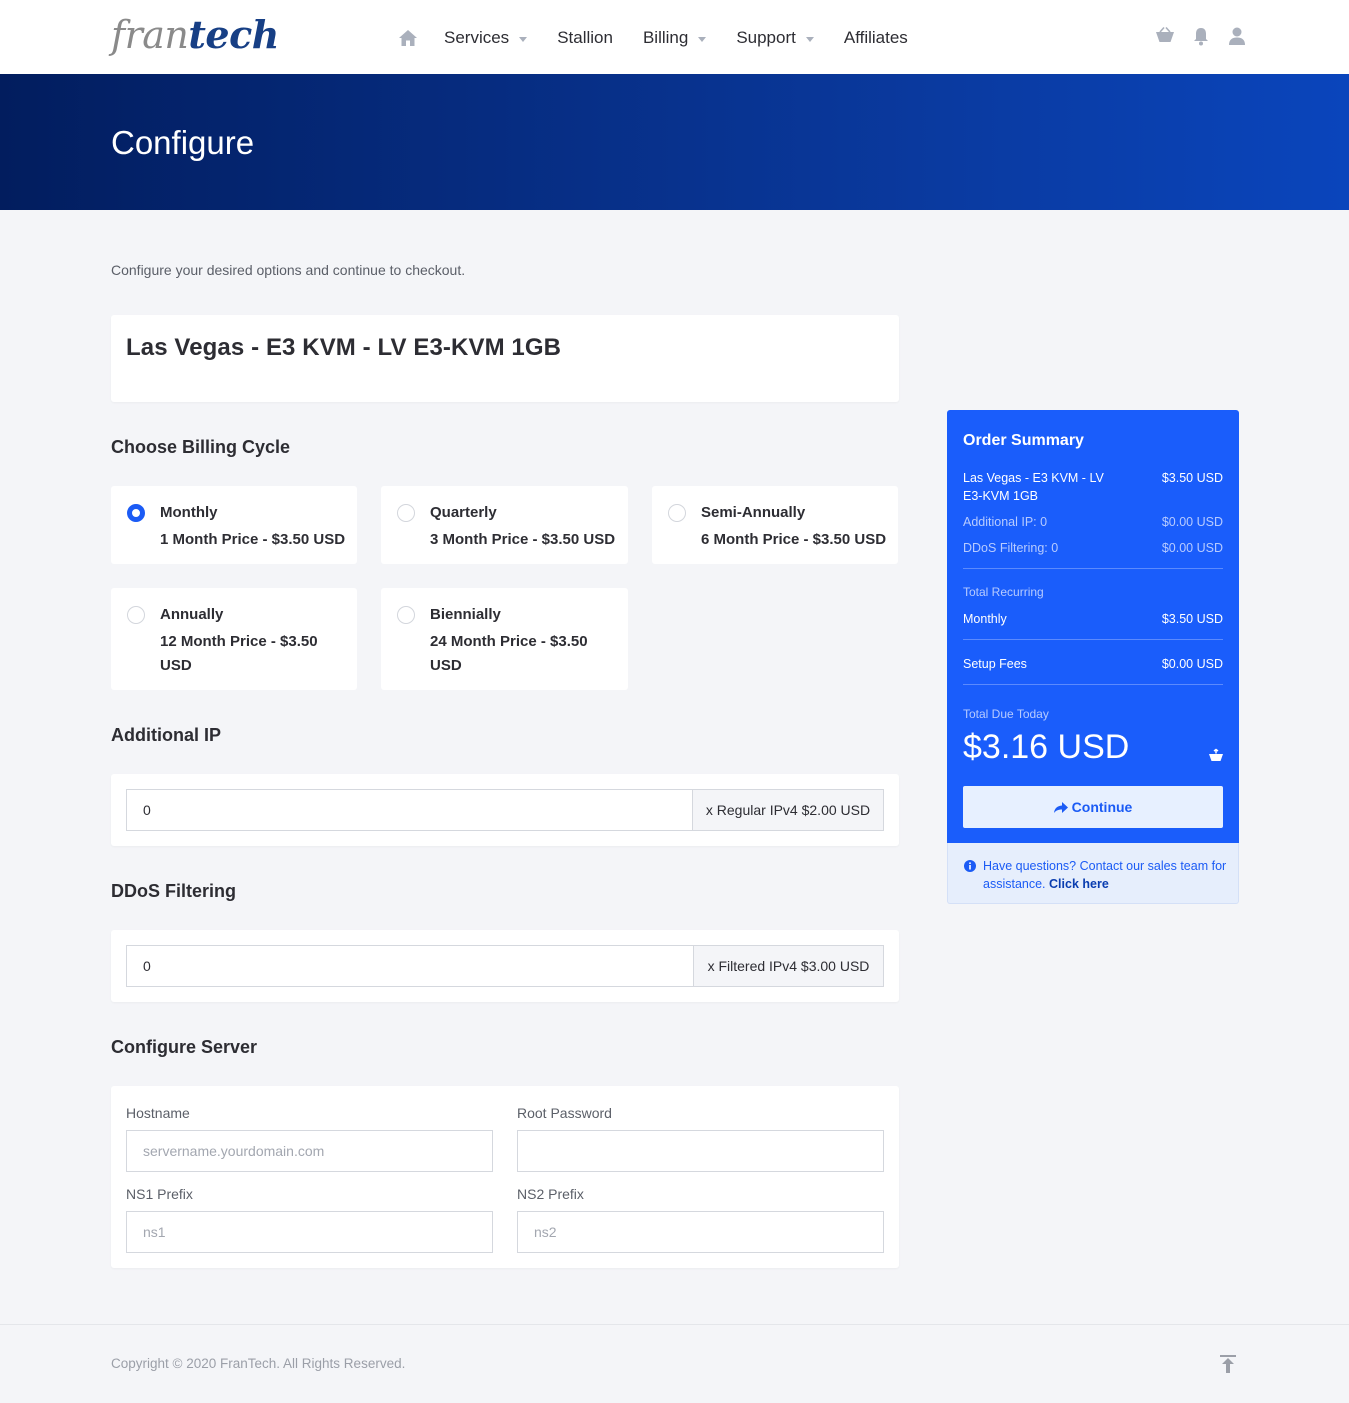 This screenshot has width=1349, height=1403. What do you see at coordinates (550, 1194) in the screenshot?
I see `ns2-prefix-label: NS2 Prefix` at bounding box center [550, 1194].